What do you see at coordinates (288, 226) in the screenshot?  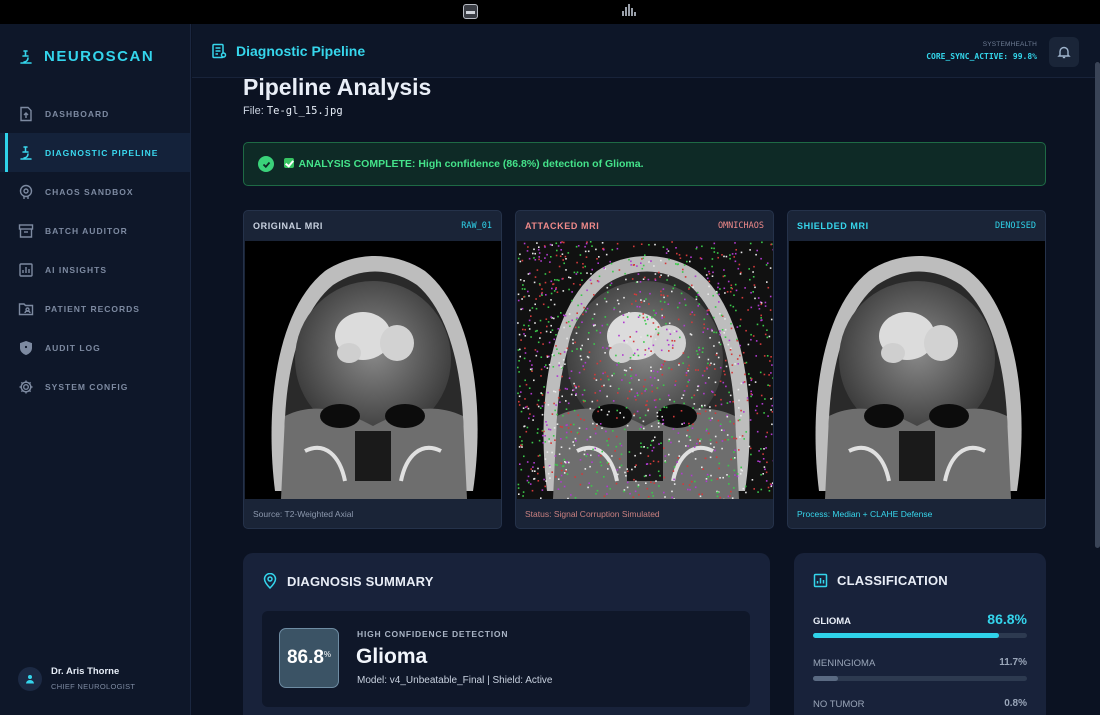 I see `card-title: ORIGINAL MRI` at bounding box center [288, 226].